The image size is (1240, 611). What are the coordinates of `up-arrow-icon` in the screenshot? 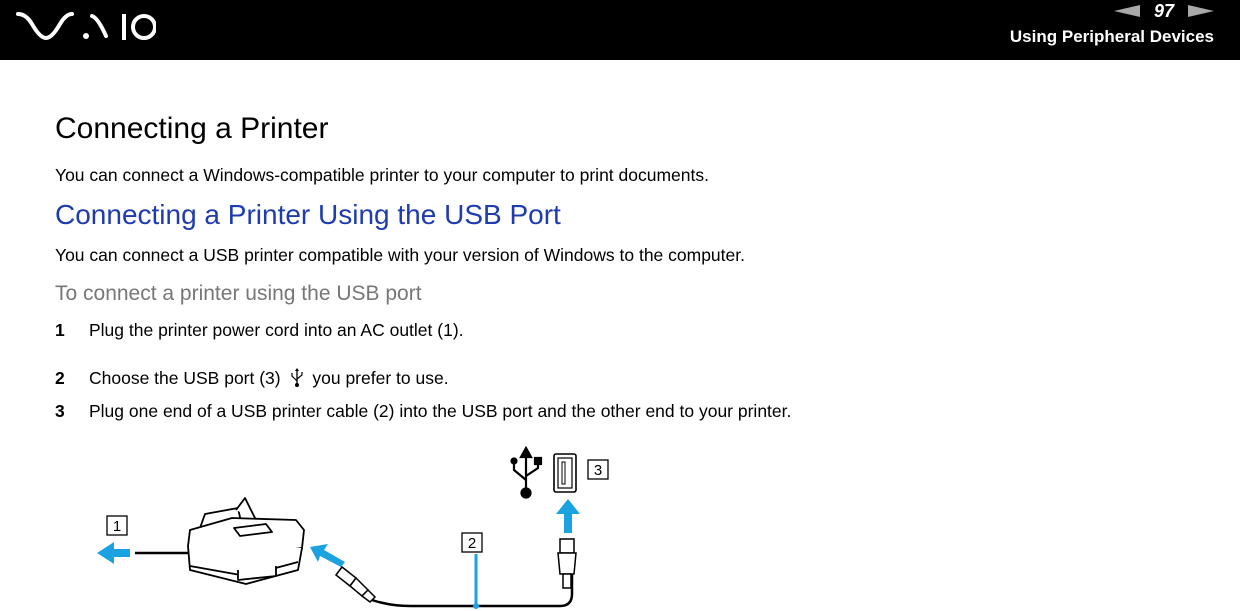 It's located at (568, 516).